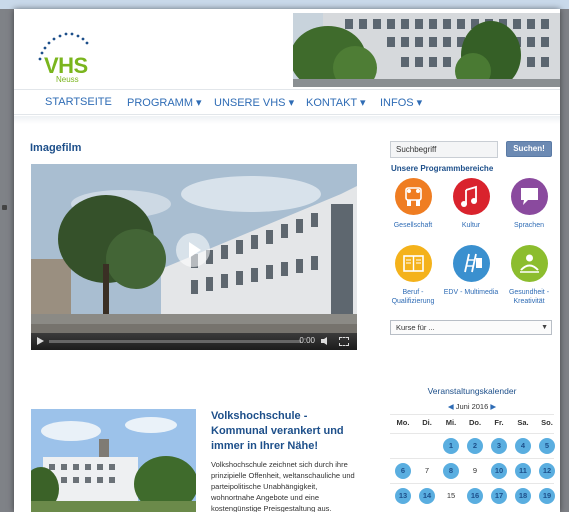 This screenshot has height=512, width=569. Describe the element at coordinates (529, 297) in the screenshot. I see `program-label: Gesundheit - Kreativität` at that location.